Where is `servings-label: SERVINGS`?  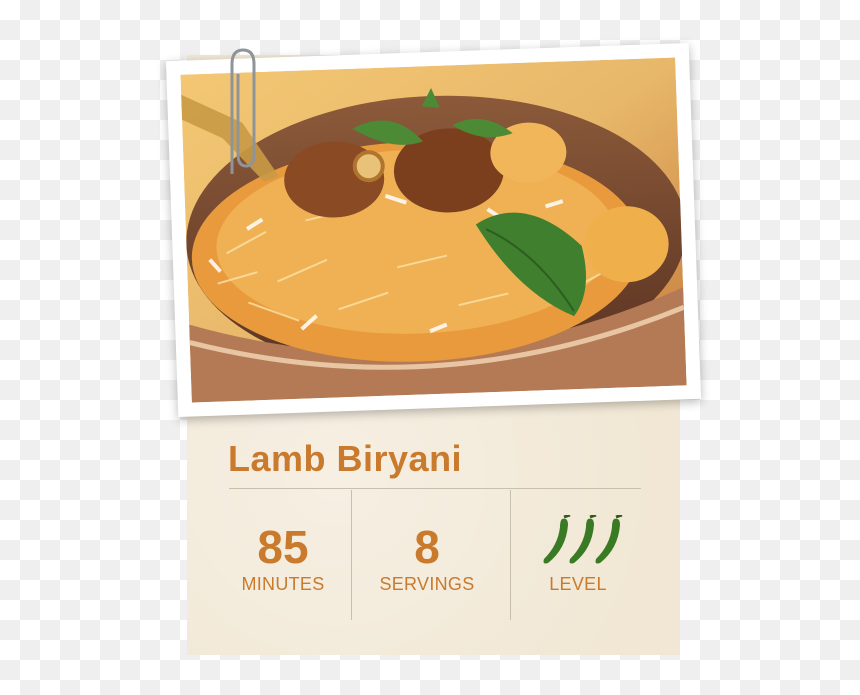 servings-label: SERVINGS is located at coordinates (427, 584).